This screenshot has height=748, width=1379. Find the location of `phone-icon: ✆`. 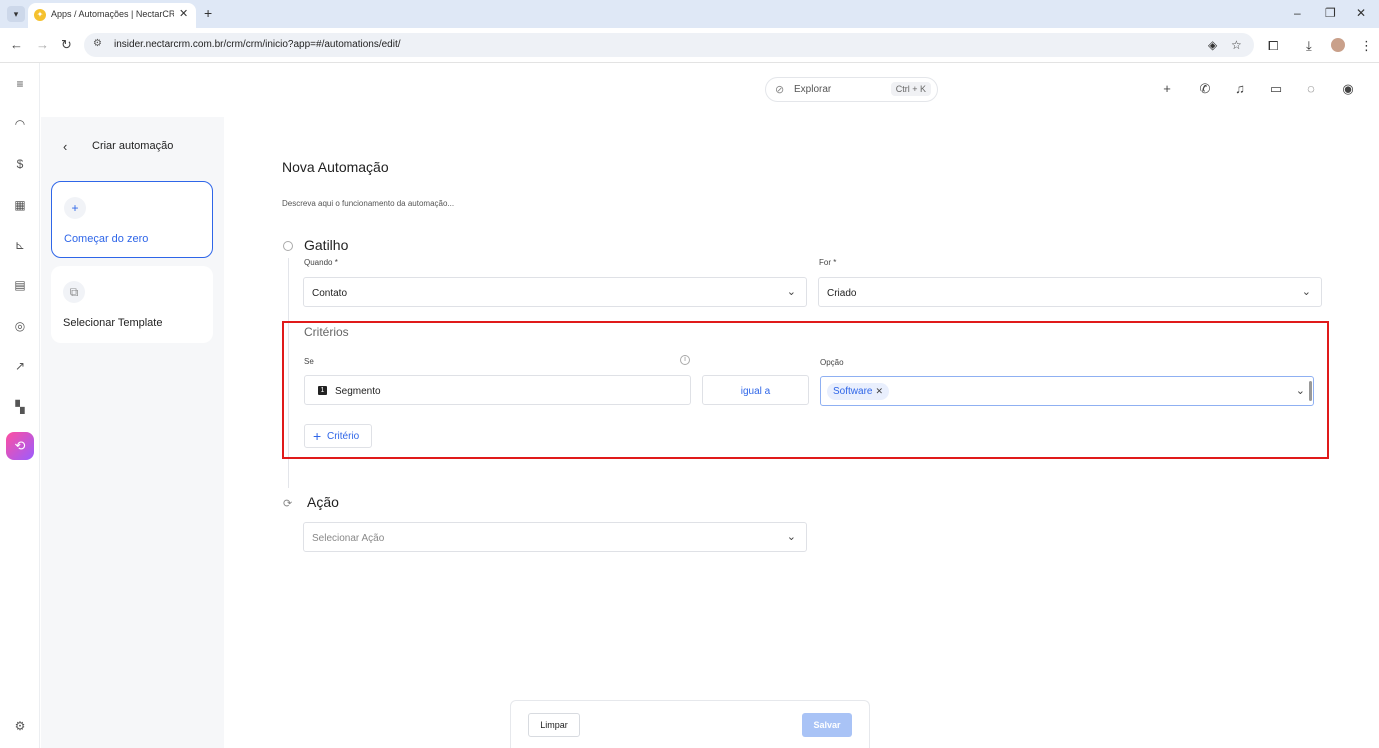

phone-icon: ✆ is located at coordinates (1205, 89).